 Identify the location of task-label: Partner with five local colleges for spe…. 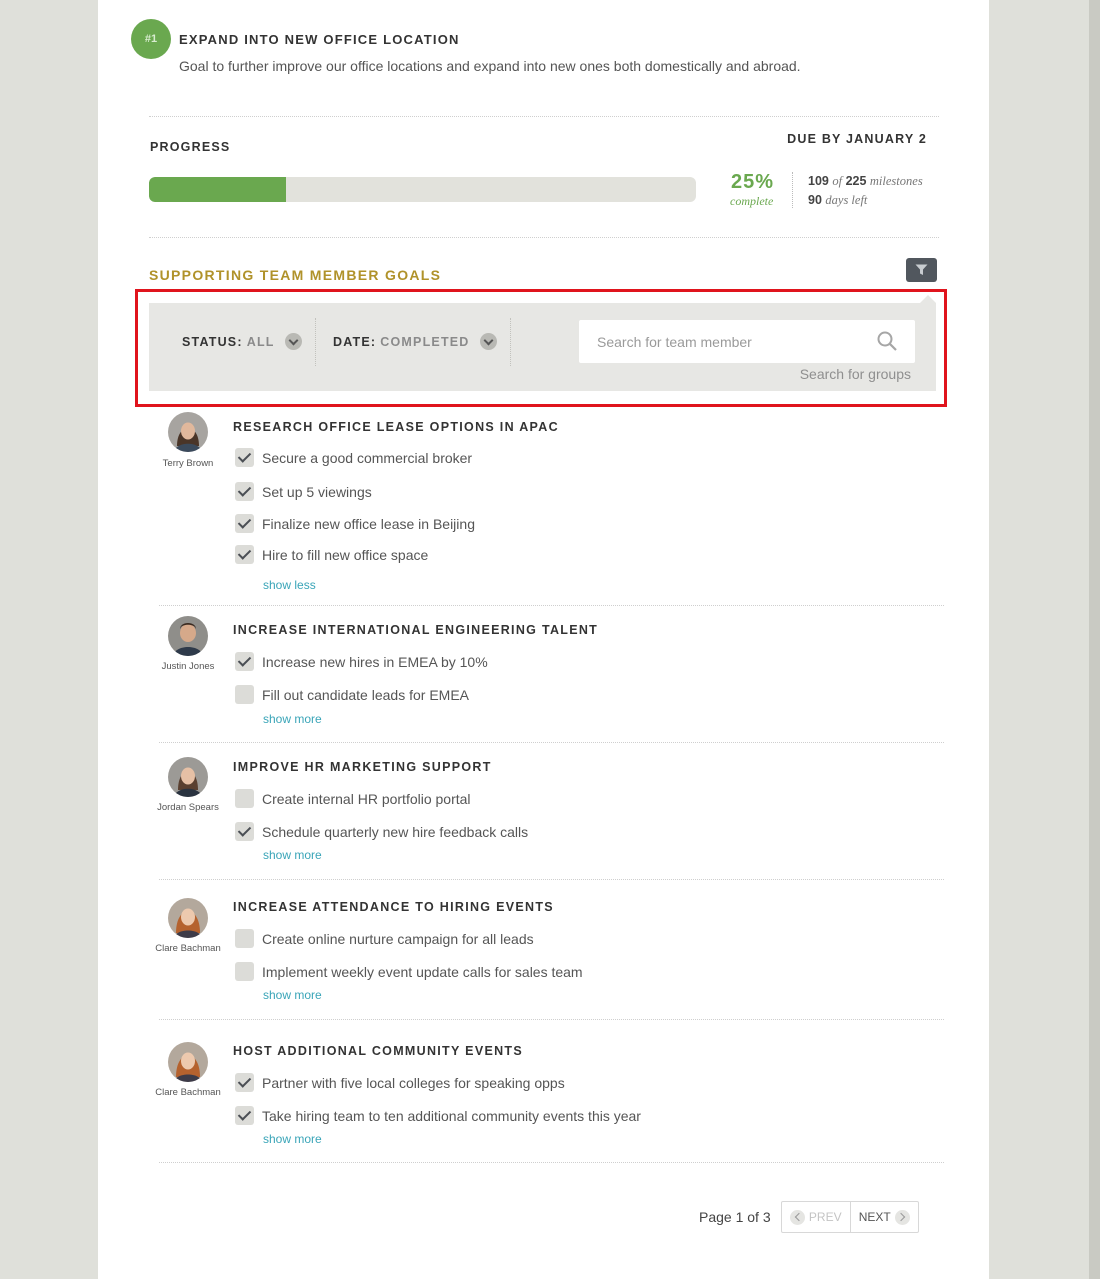
(413, 1082).